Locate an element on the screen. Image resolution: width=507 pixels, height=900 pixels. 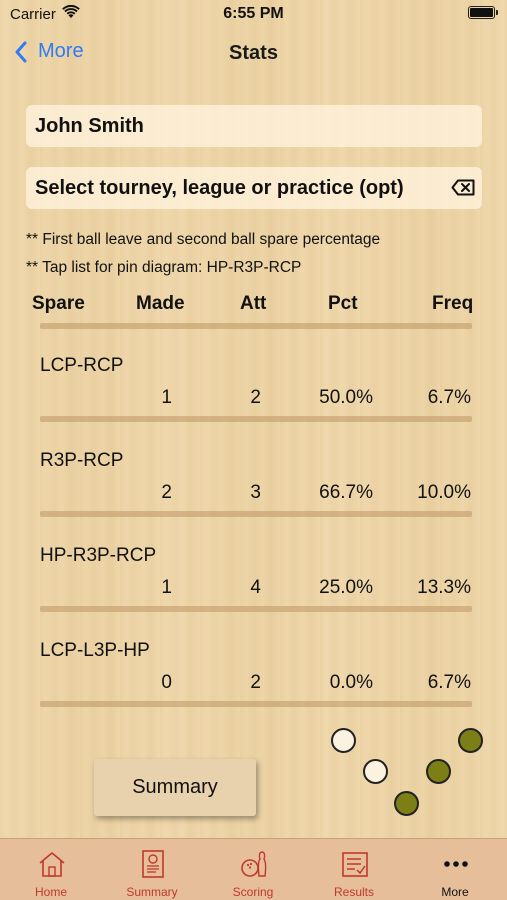
status-bar: Carrier 6:55 PM is located at coordinates (253, 15).